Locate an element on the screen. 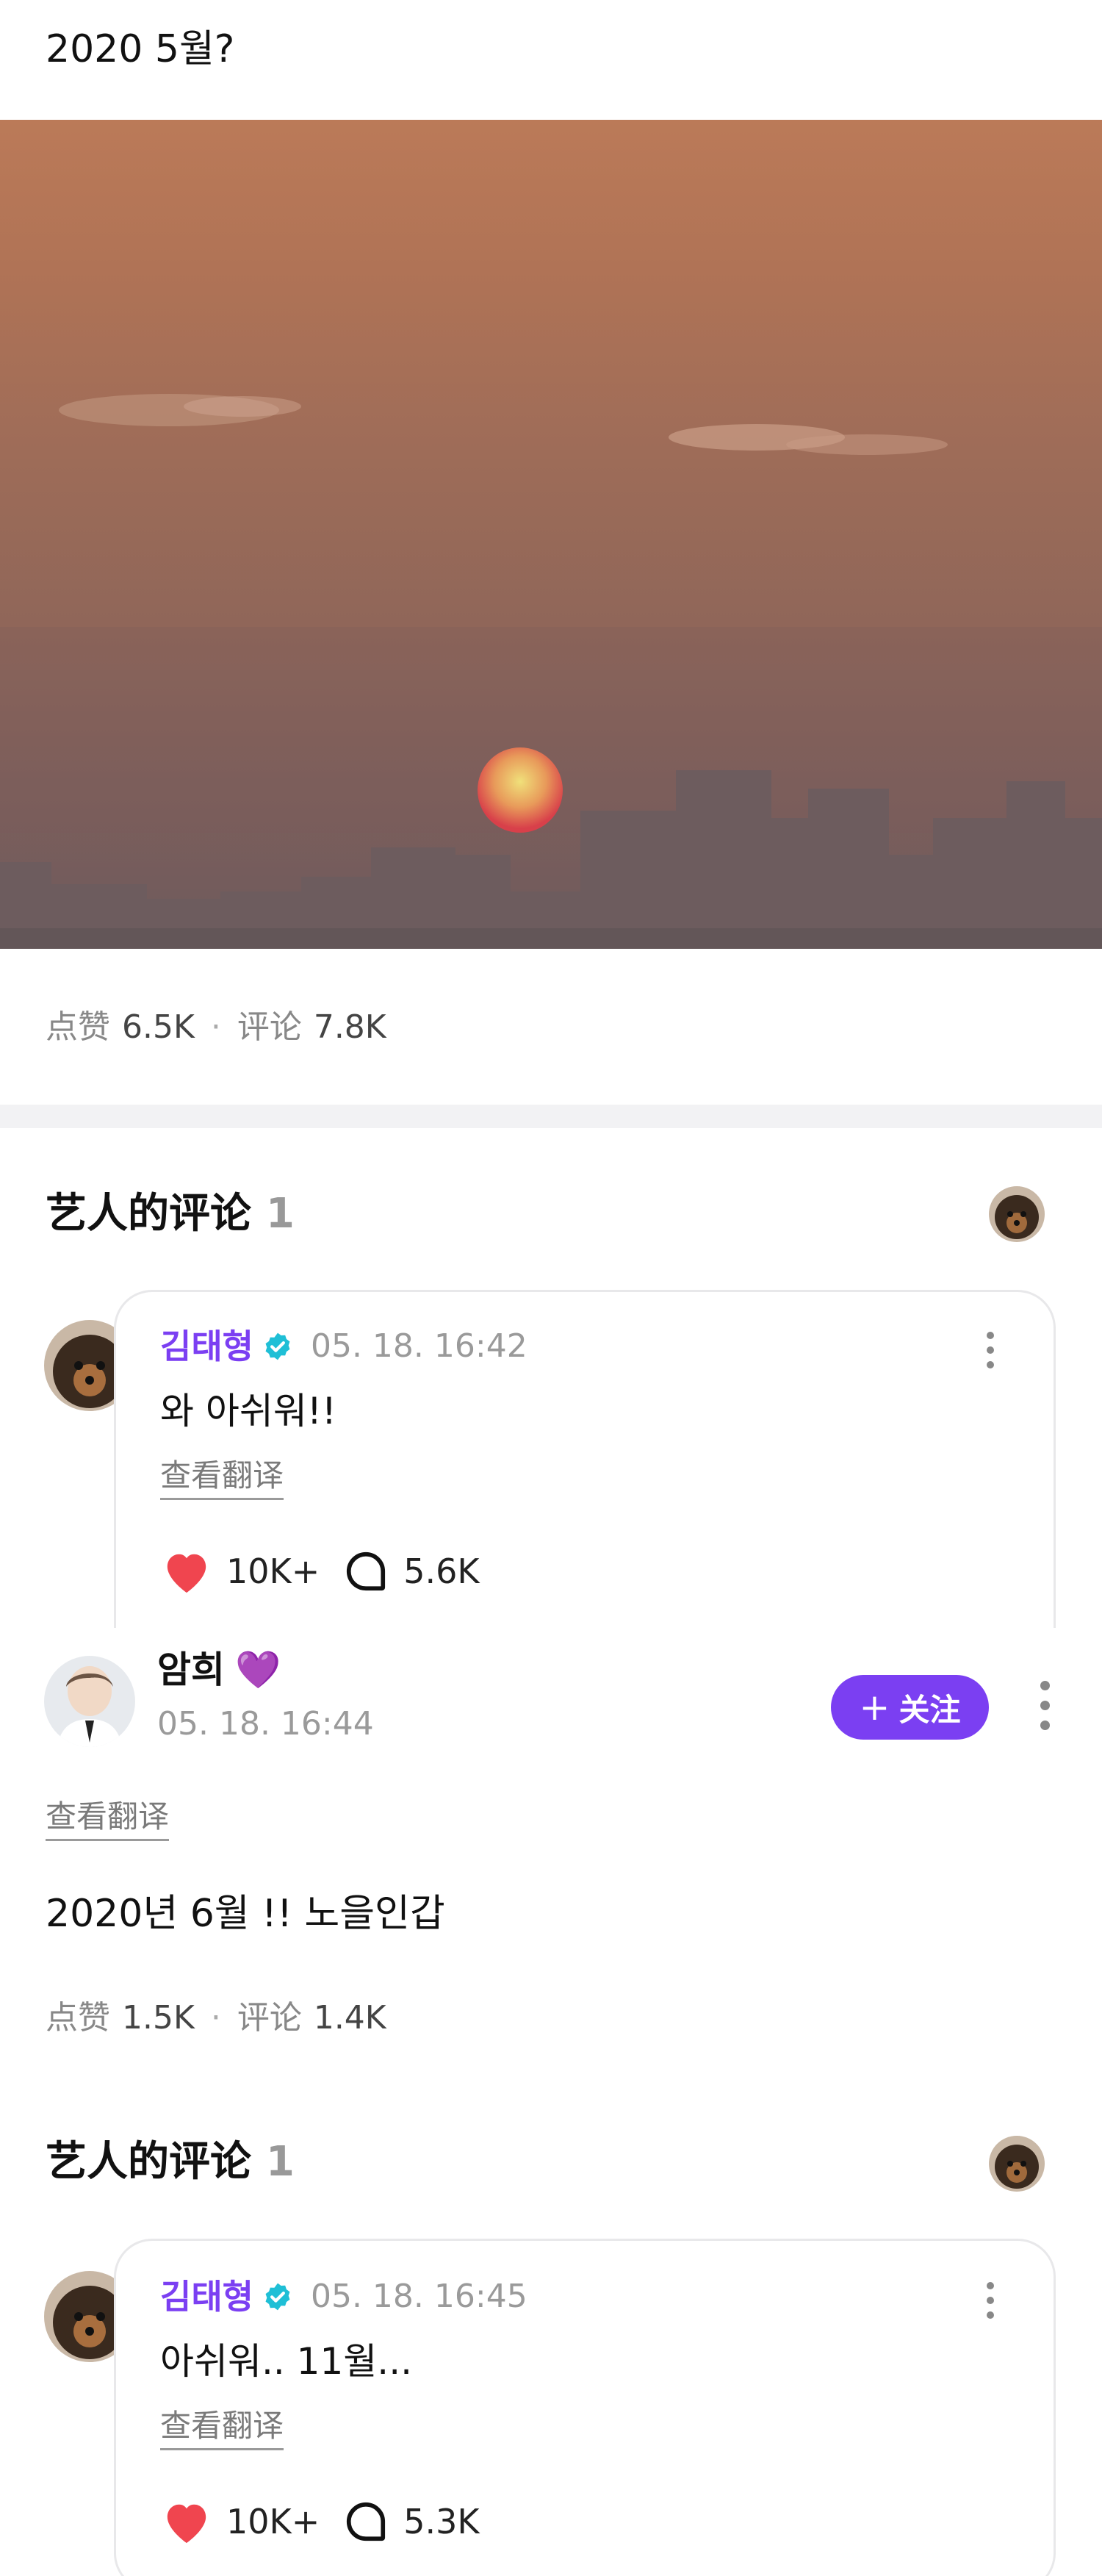 The height and width of the screenshot is (2576, 1102). comment-header: 김태형 05. 18. 16:42 is located at coordinates (343, 1346).